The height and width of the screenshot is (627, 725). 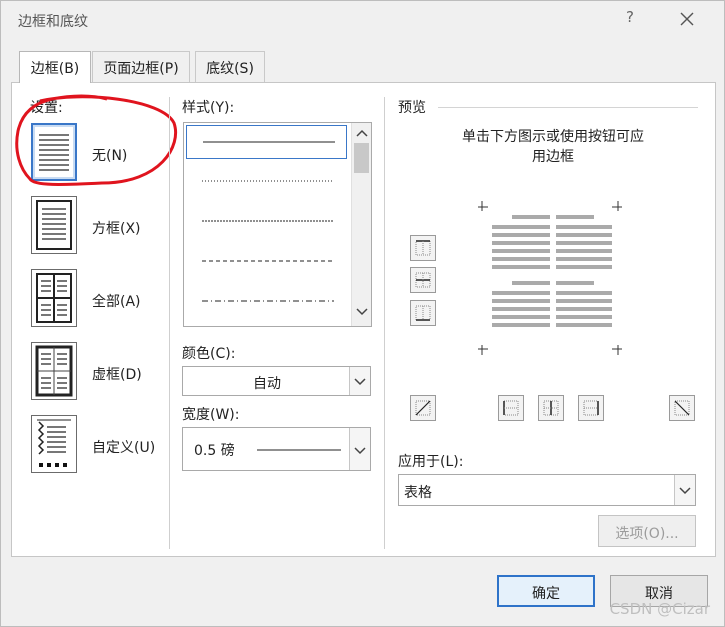 What do you see at coordinates (211, 415) in the screenshot?
I see `width-heading: 宽度(W):` at bounding box center [211, 415].